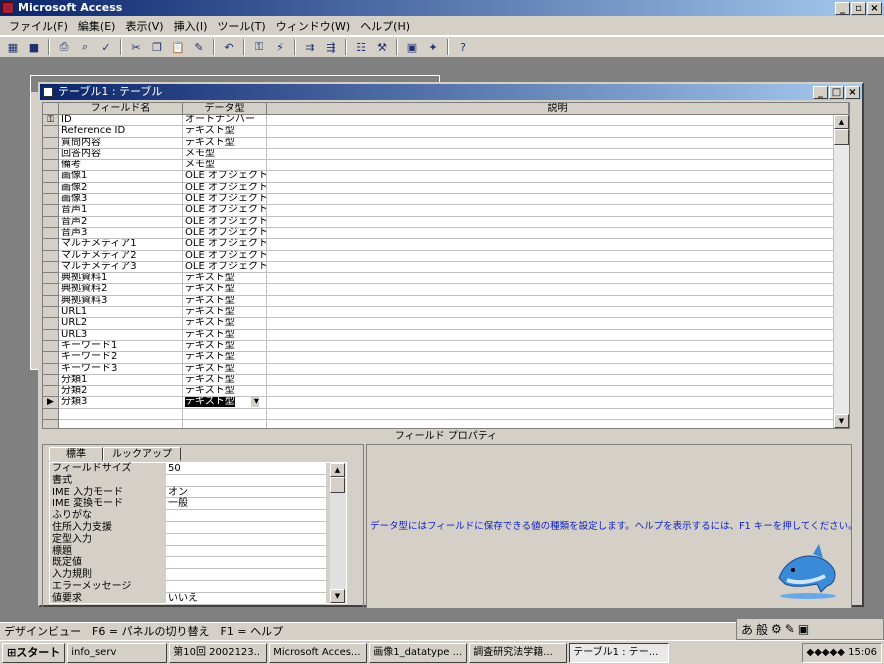  Describe the element at coordinates (121, 245) in the screenshot. I see `field-name-cell: マルチメディア1` at that location.